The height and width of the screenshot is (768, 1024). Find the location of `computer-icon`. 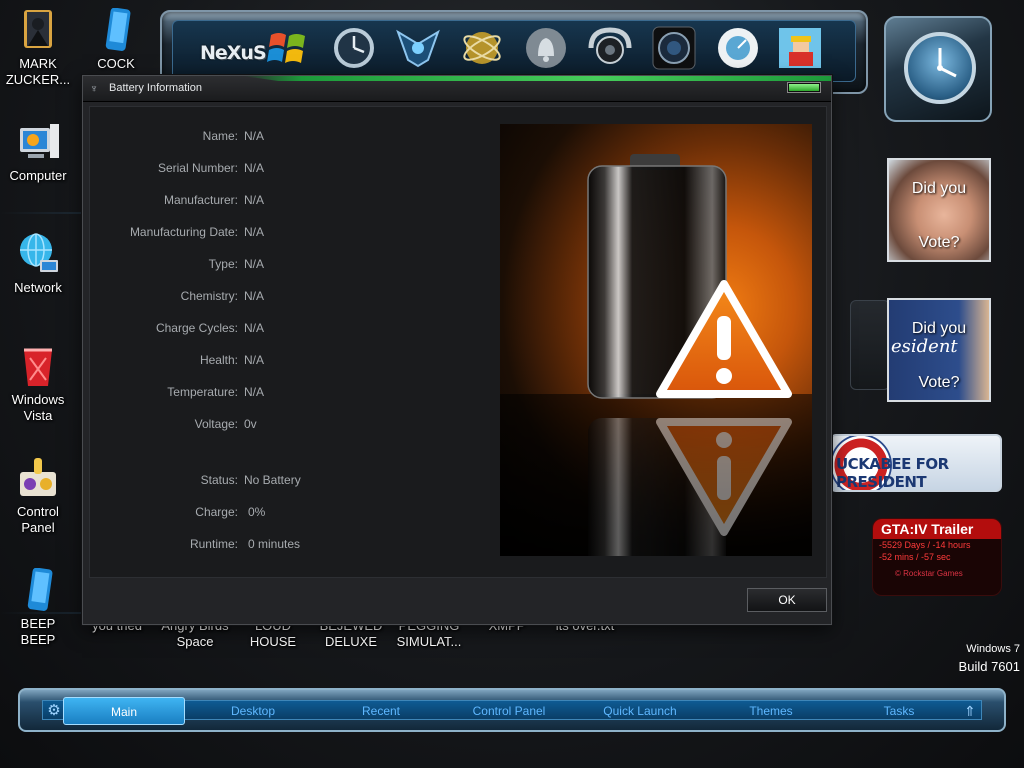

computer-icon is located at coordinates (38, 142).